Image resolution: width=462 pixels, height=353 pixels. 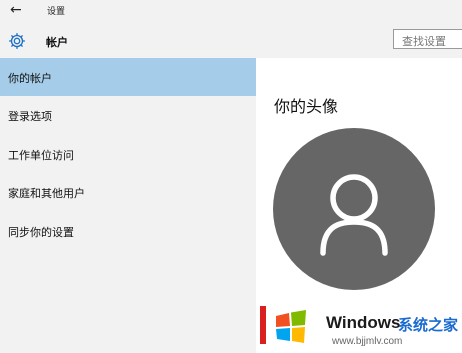 I want to click on sidebar-item-sign-in-options: 登录选项, so click(x=128, y=115).